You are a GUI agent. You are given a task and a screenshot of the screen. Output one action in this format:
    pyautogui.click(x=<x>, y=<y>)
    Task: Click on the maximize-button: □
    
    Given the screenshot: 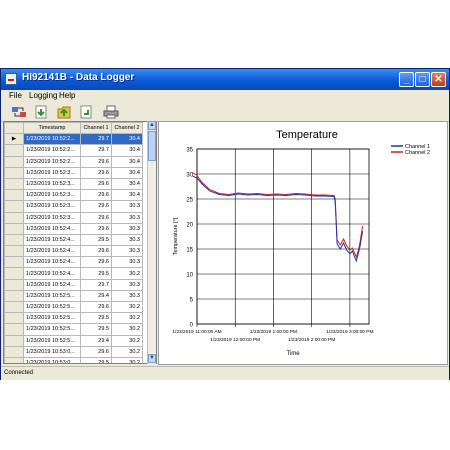 What is the action you would take?
    pyautogui.click(x=422, y=79)
    